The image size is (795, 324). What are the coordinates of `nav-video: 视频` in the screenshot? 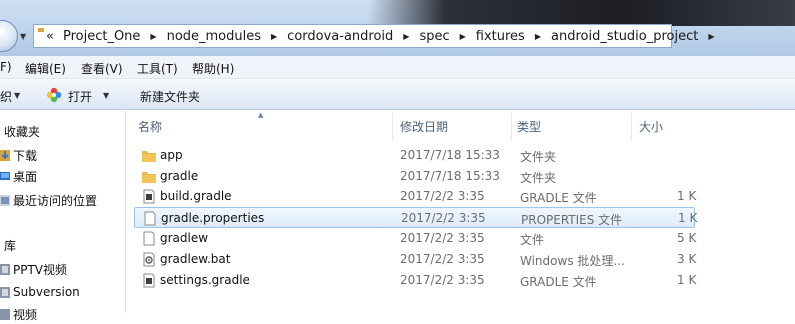 It's located at (18, 314).